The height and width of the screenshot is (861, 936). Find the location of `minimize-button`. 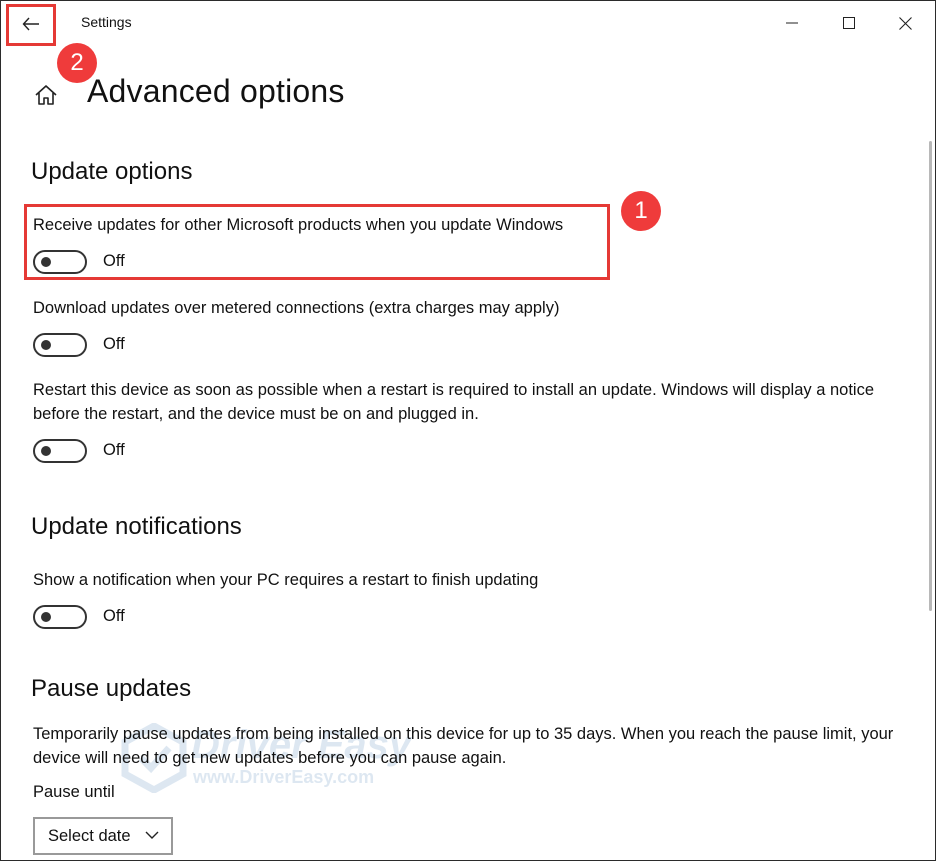

minimize-button is located at coordinates (792, 23).